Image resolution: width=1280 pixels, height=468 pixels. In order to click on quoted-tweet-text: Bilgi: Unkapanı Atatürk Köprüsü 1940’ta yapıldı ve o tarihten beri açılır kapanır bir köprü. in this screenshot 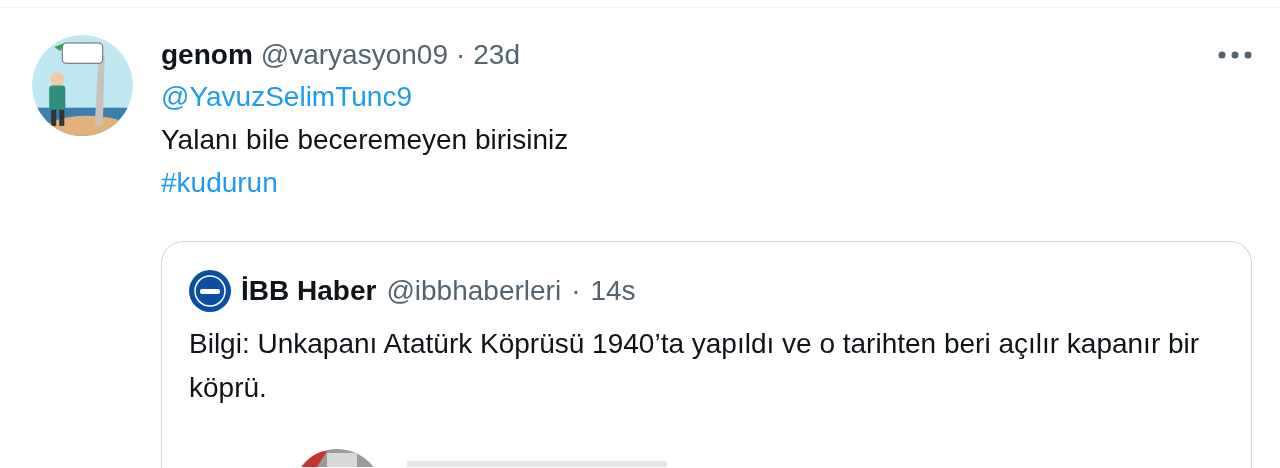, I will do `click(695, 366)`.